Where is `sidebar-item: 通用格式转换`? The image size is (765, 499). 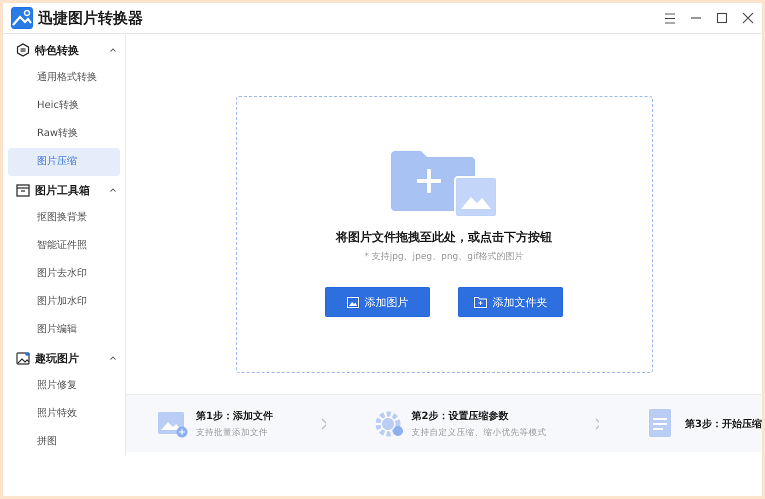
sidebar-item: 通用格式转换 is located at coordinates (64, 78).